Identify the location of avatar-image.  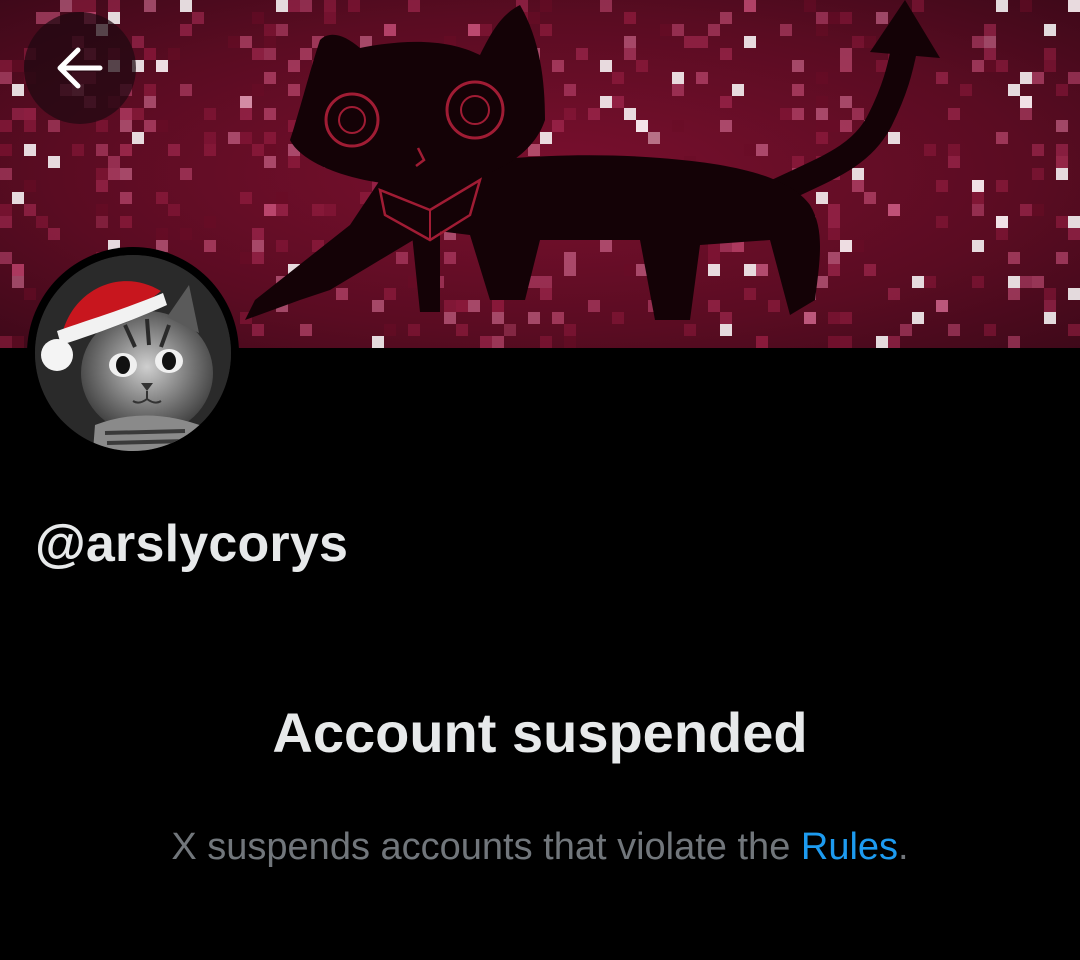
(133, 353).